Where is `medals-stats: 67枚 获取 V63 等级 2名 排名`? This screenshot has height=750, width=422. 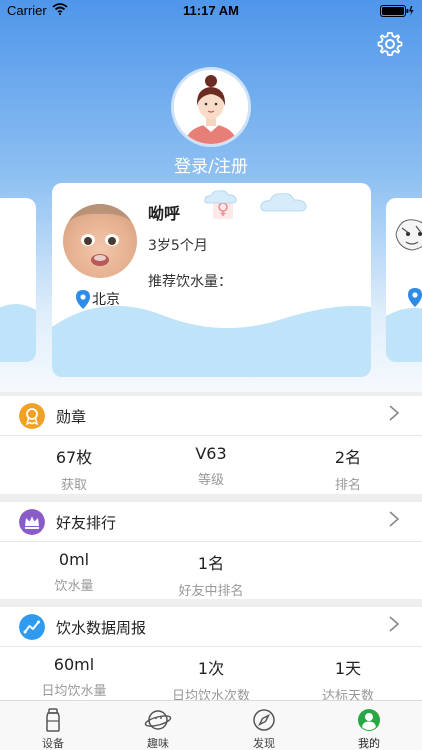
medals-stats: 67枚 获取 V63 等级 2名 排名 is located at coordinates (211, 465).